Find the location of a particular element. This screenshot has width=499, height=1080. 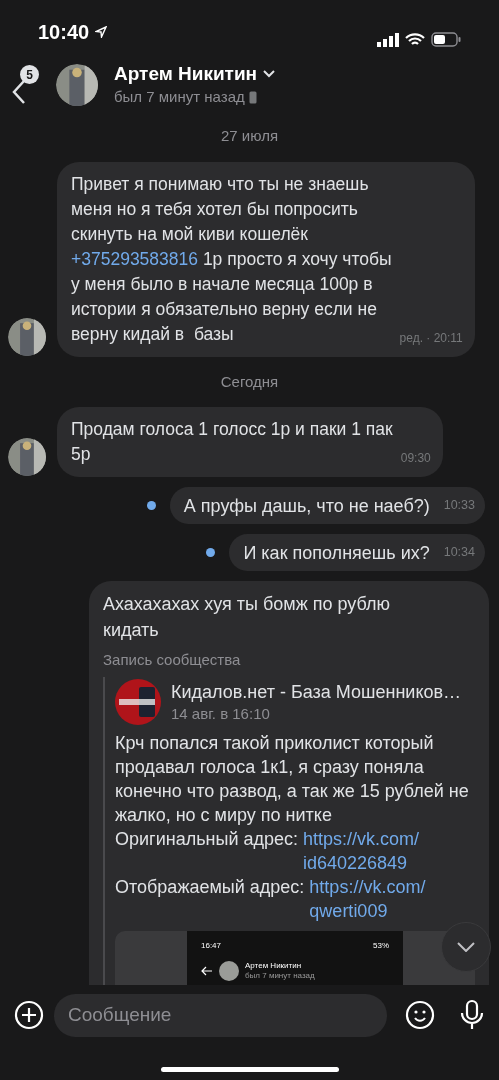

last-seen: был 7 минут назад is located at coordinates (179, 96).